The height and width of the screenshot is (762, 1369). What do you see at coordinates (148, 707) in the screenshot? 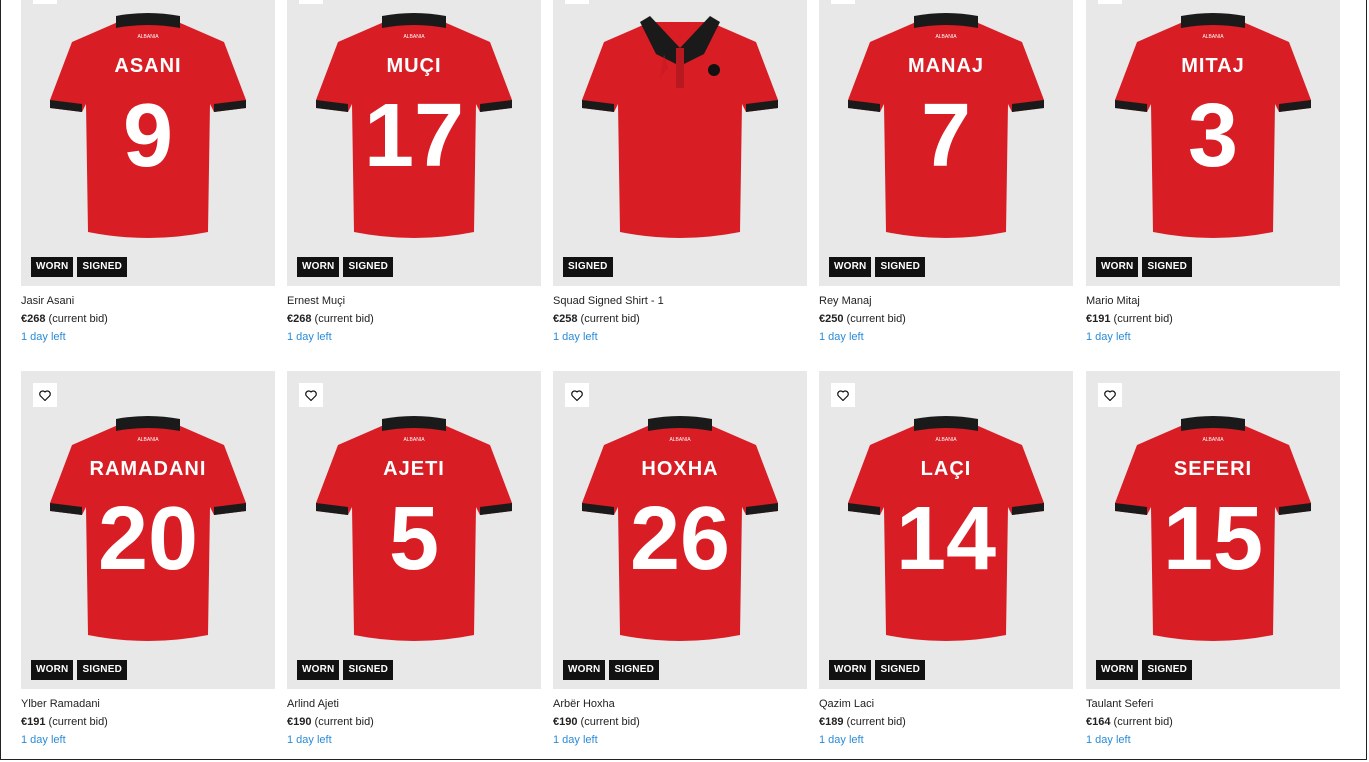
I see `item-title: Ylber Ramadani` at bounding box center [148, 707].